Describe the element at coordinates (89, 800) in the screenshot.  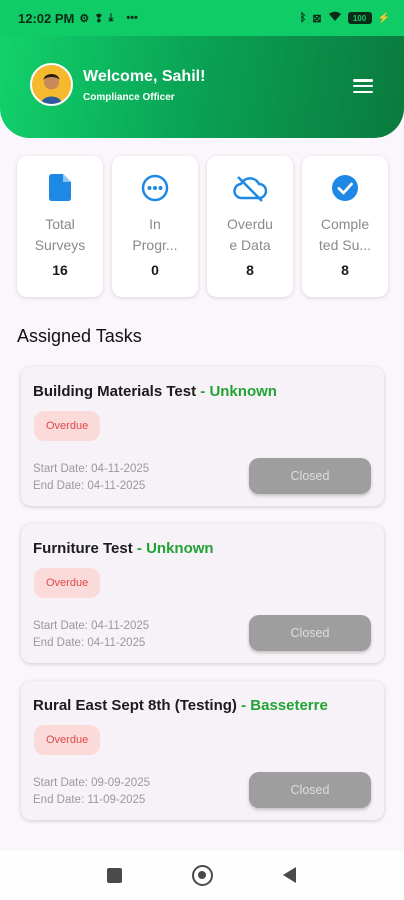
I see `end-date: End Date: 11-09-2025` at that location.